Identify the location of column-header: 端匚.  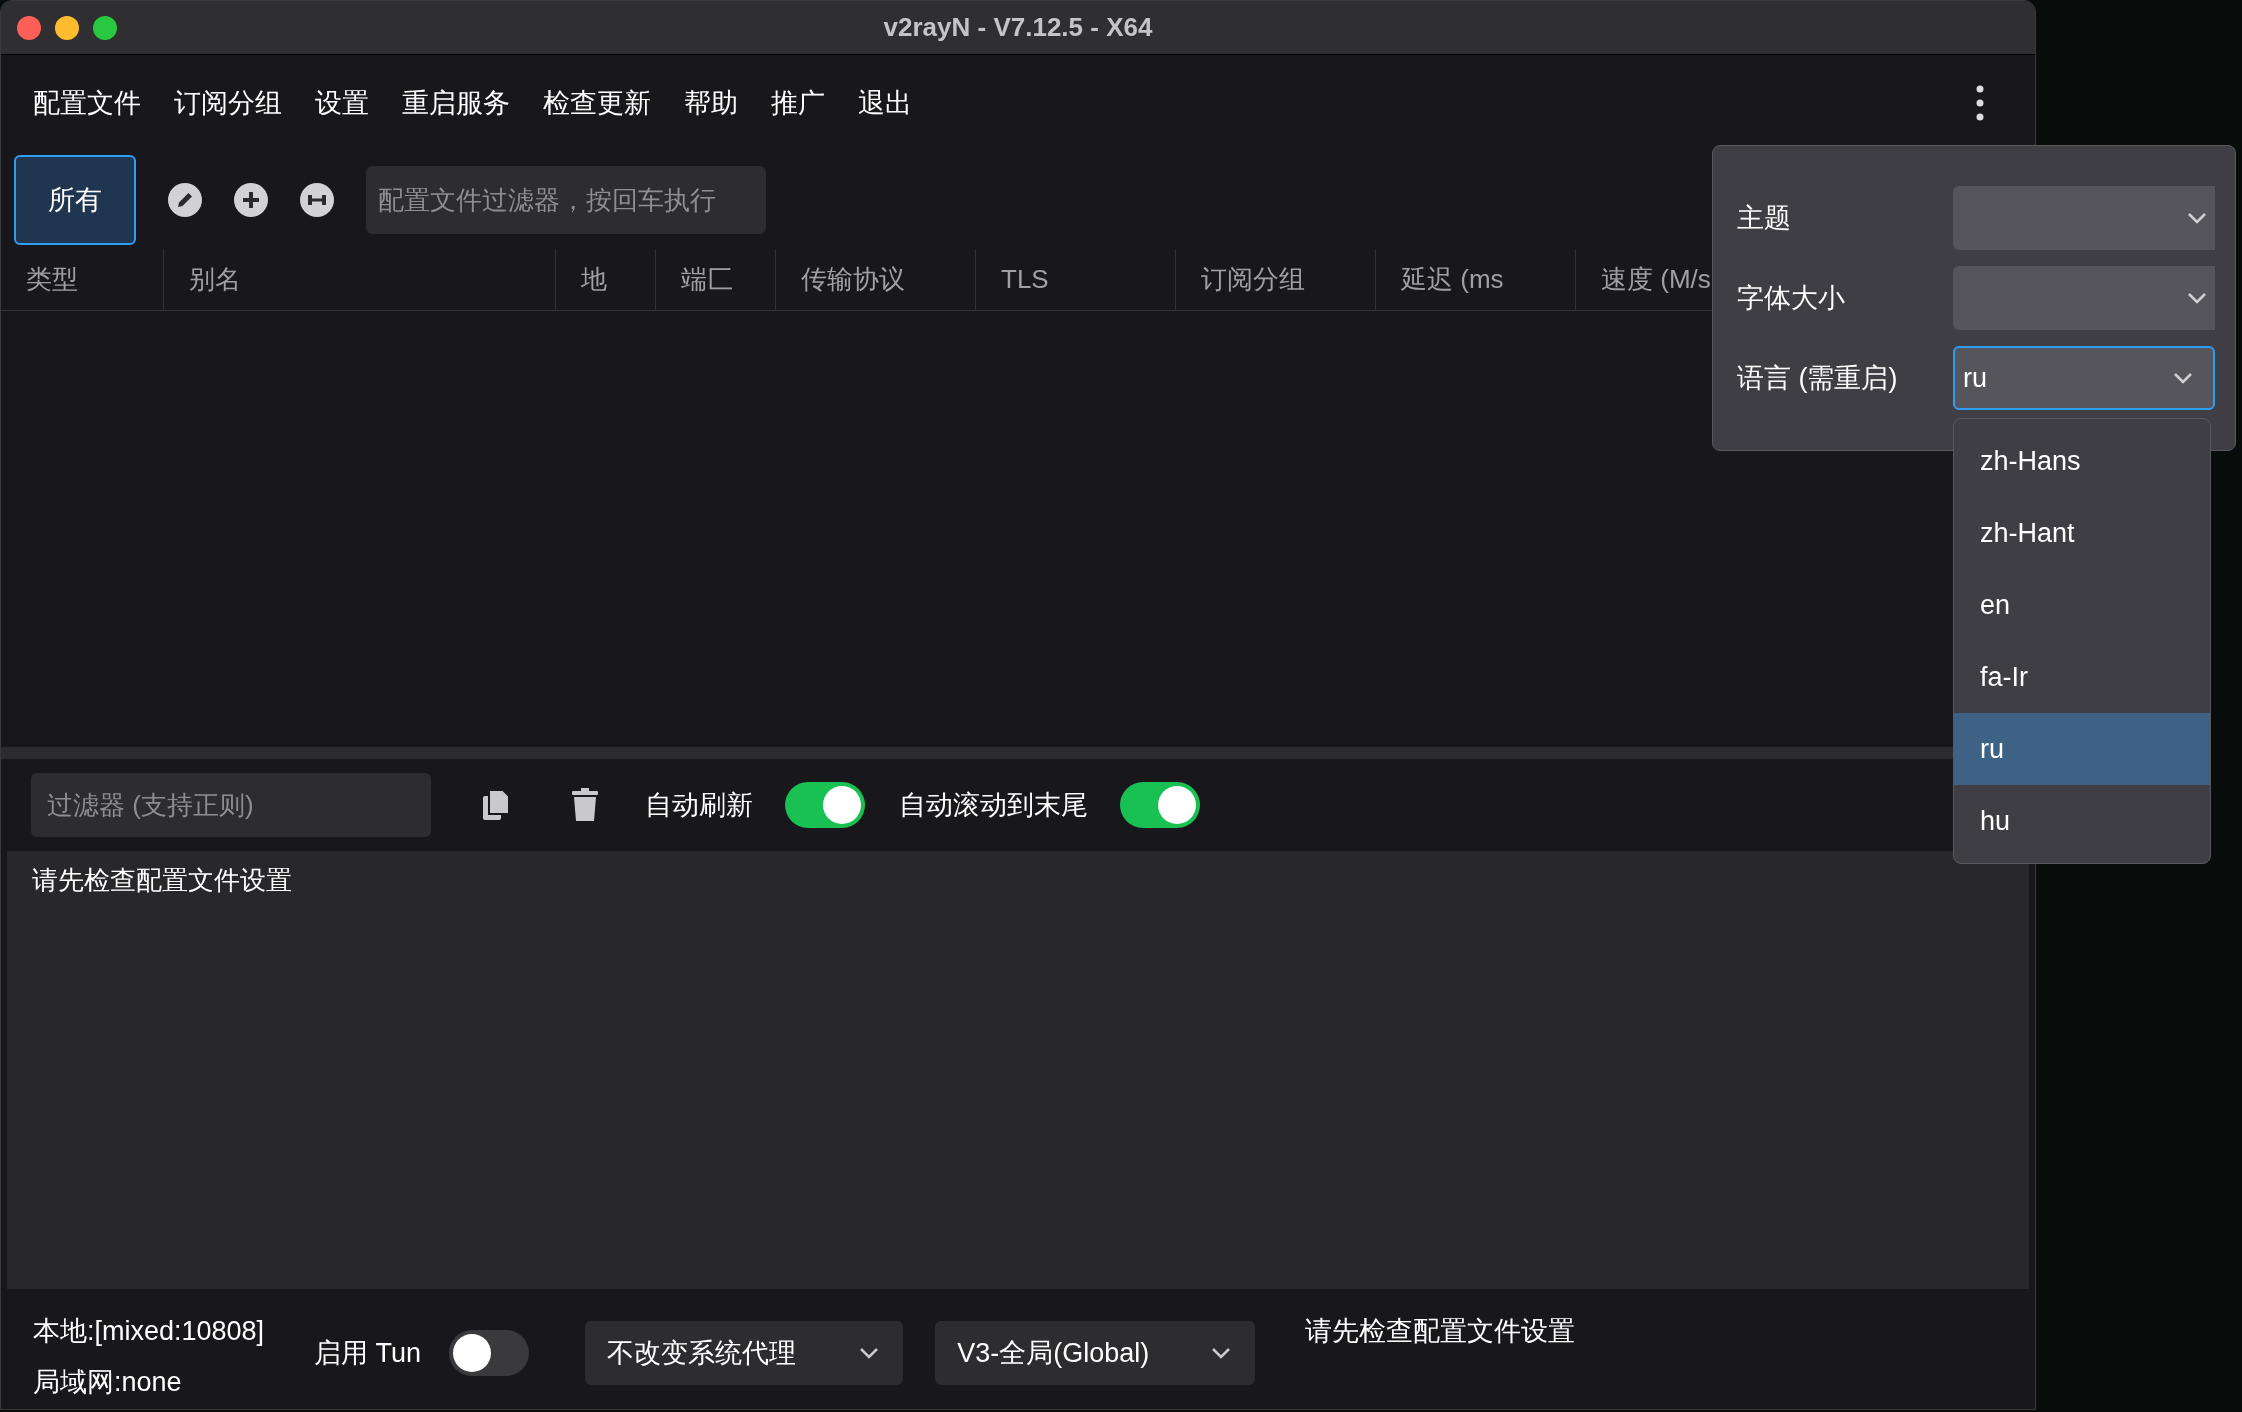
(707, 279).